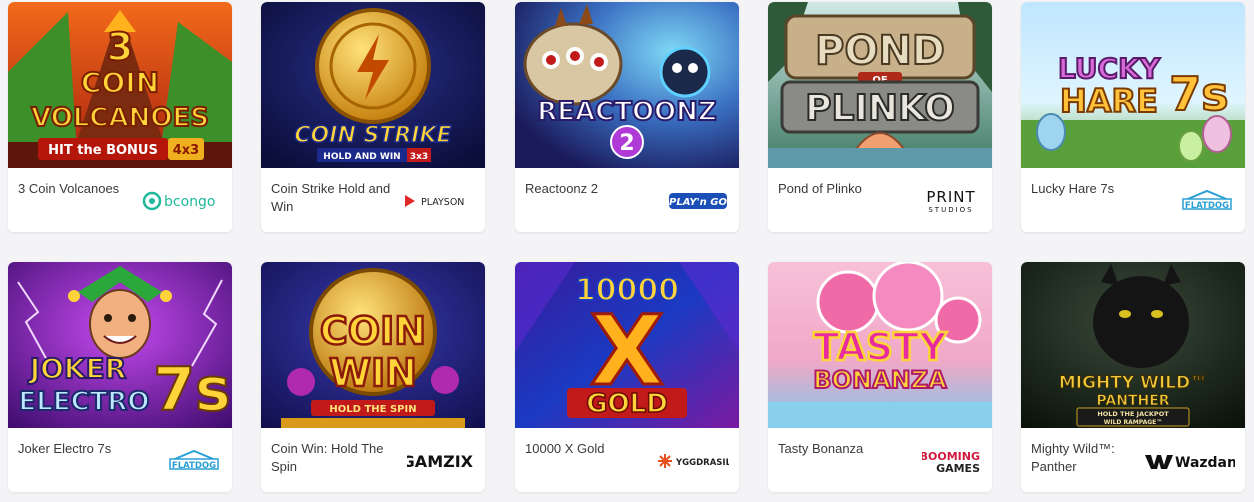 The image size is (1254, 502). I want to click on thumb-text: JOKER, so click(77, 368).